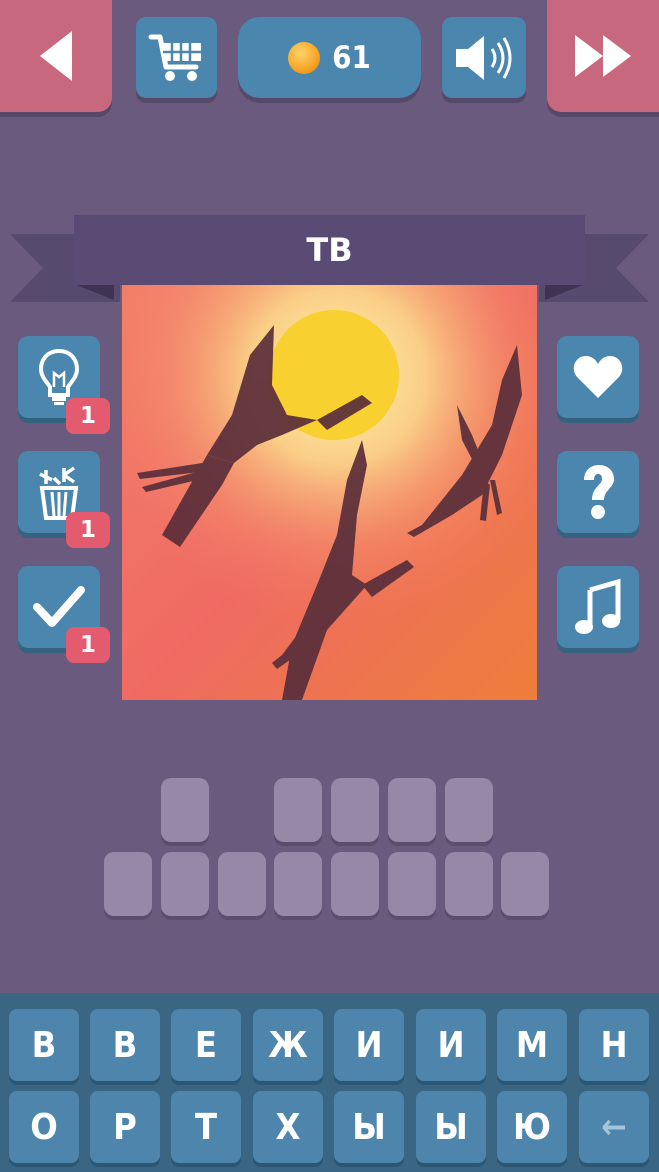 The width and height of the screenshot is (659, 1172). I want to click on delete-key: ←, so click(614, 1127).